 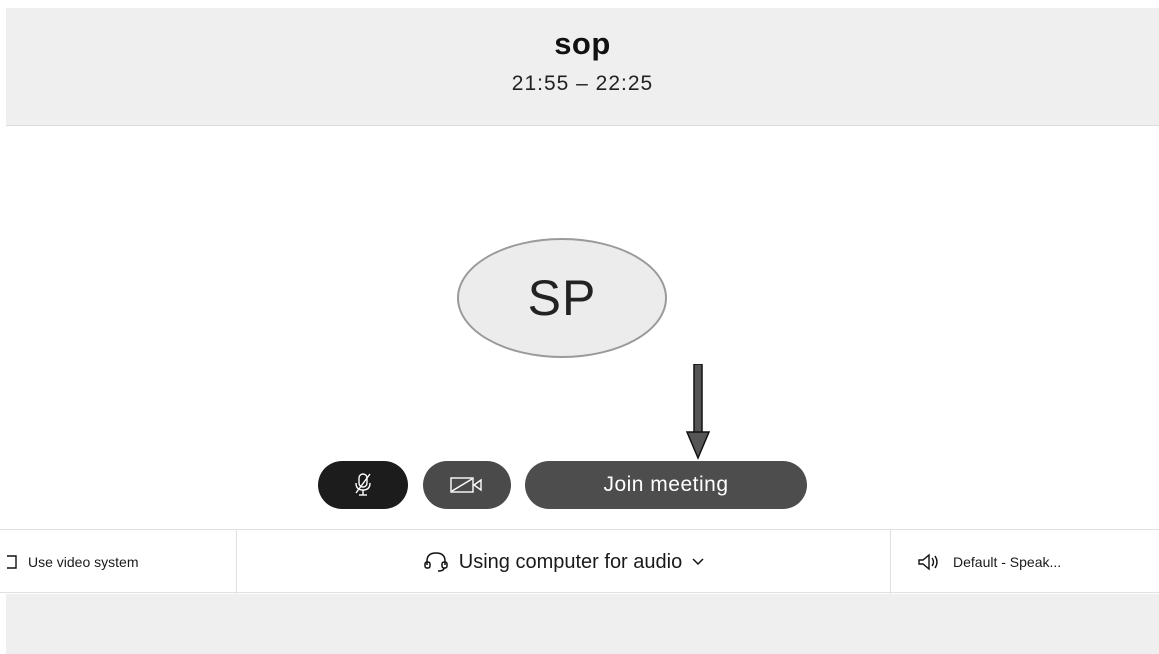 What do you see at coordinates (930, 562) in the screenshot?
I see `speaker-icon` at bounding box center [930, 562].